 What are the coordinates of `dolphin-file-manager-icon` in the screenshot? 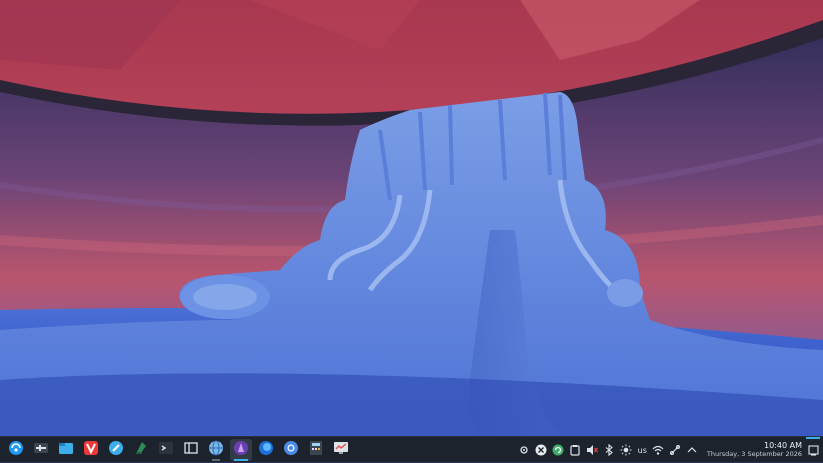 It's located at (66, 450).